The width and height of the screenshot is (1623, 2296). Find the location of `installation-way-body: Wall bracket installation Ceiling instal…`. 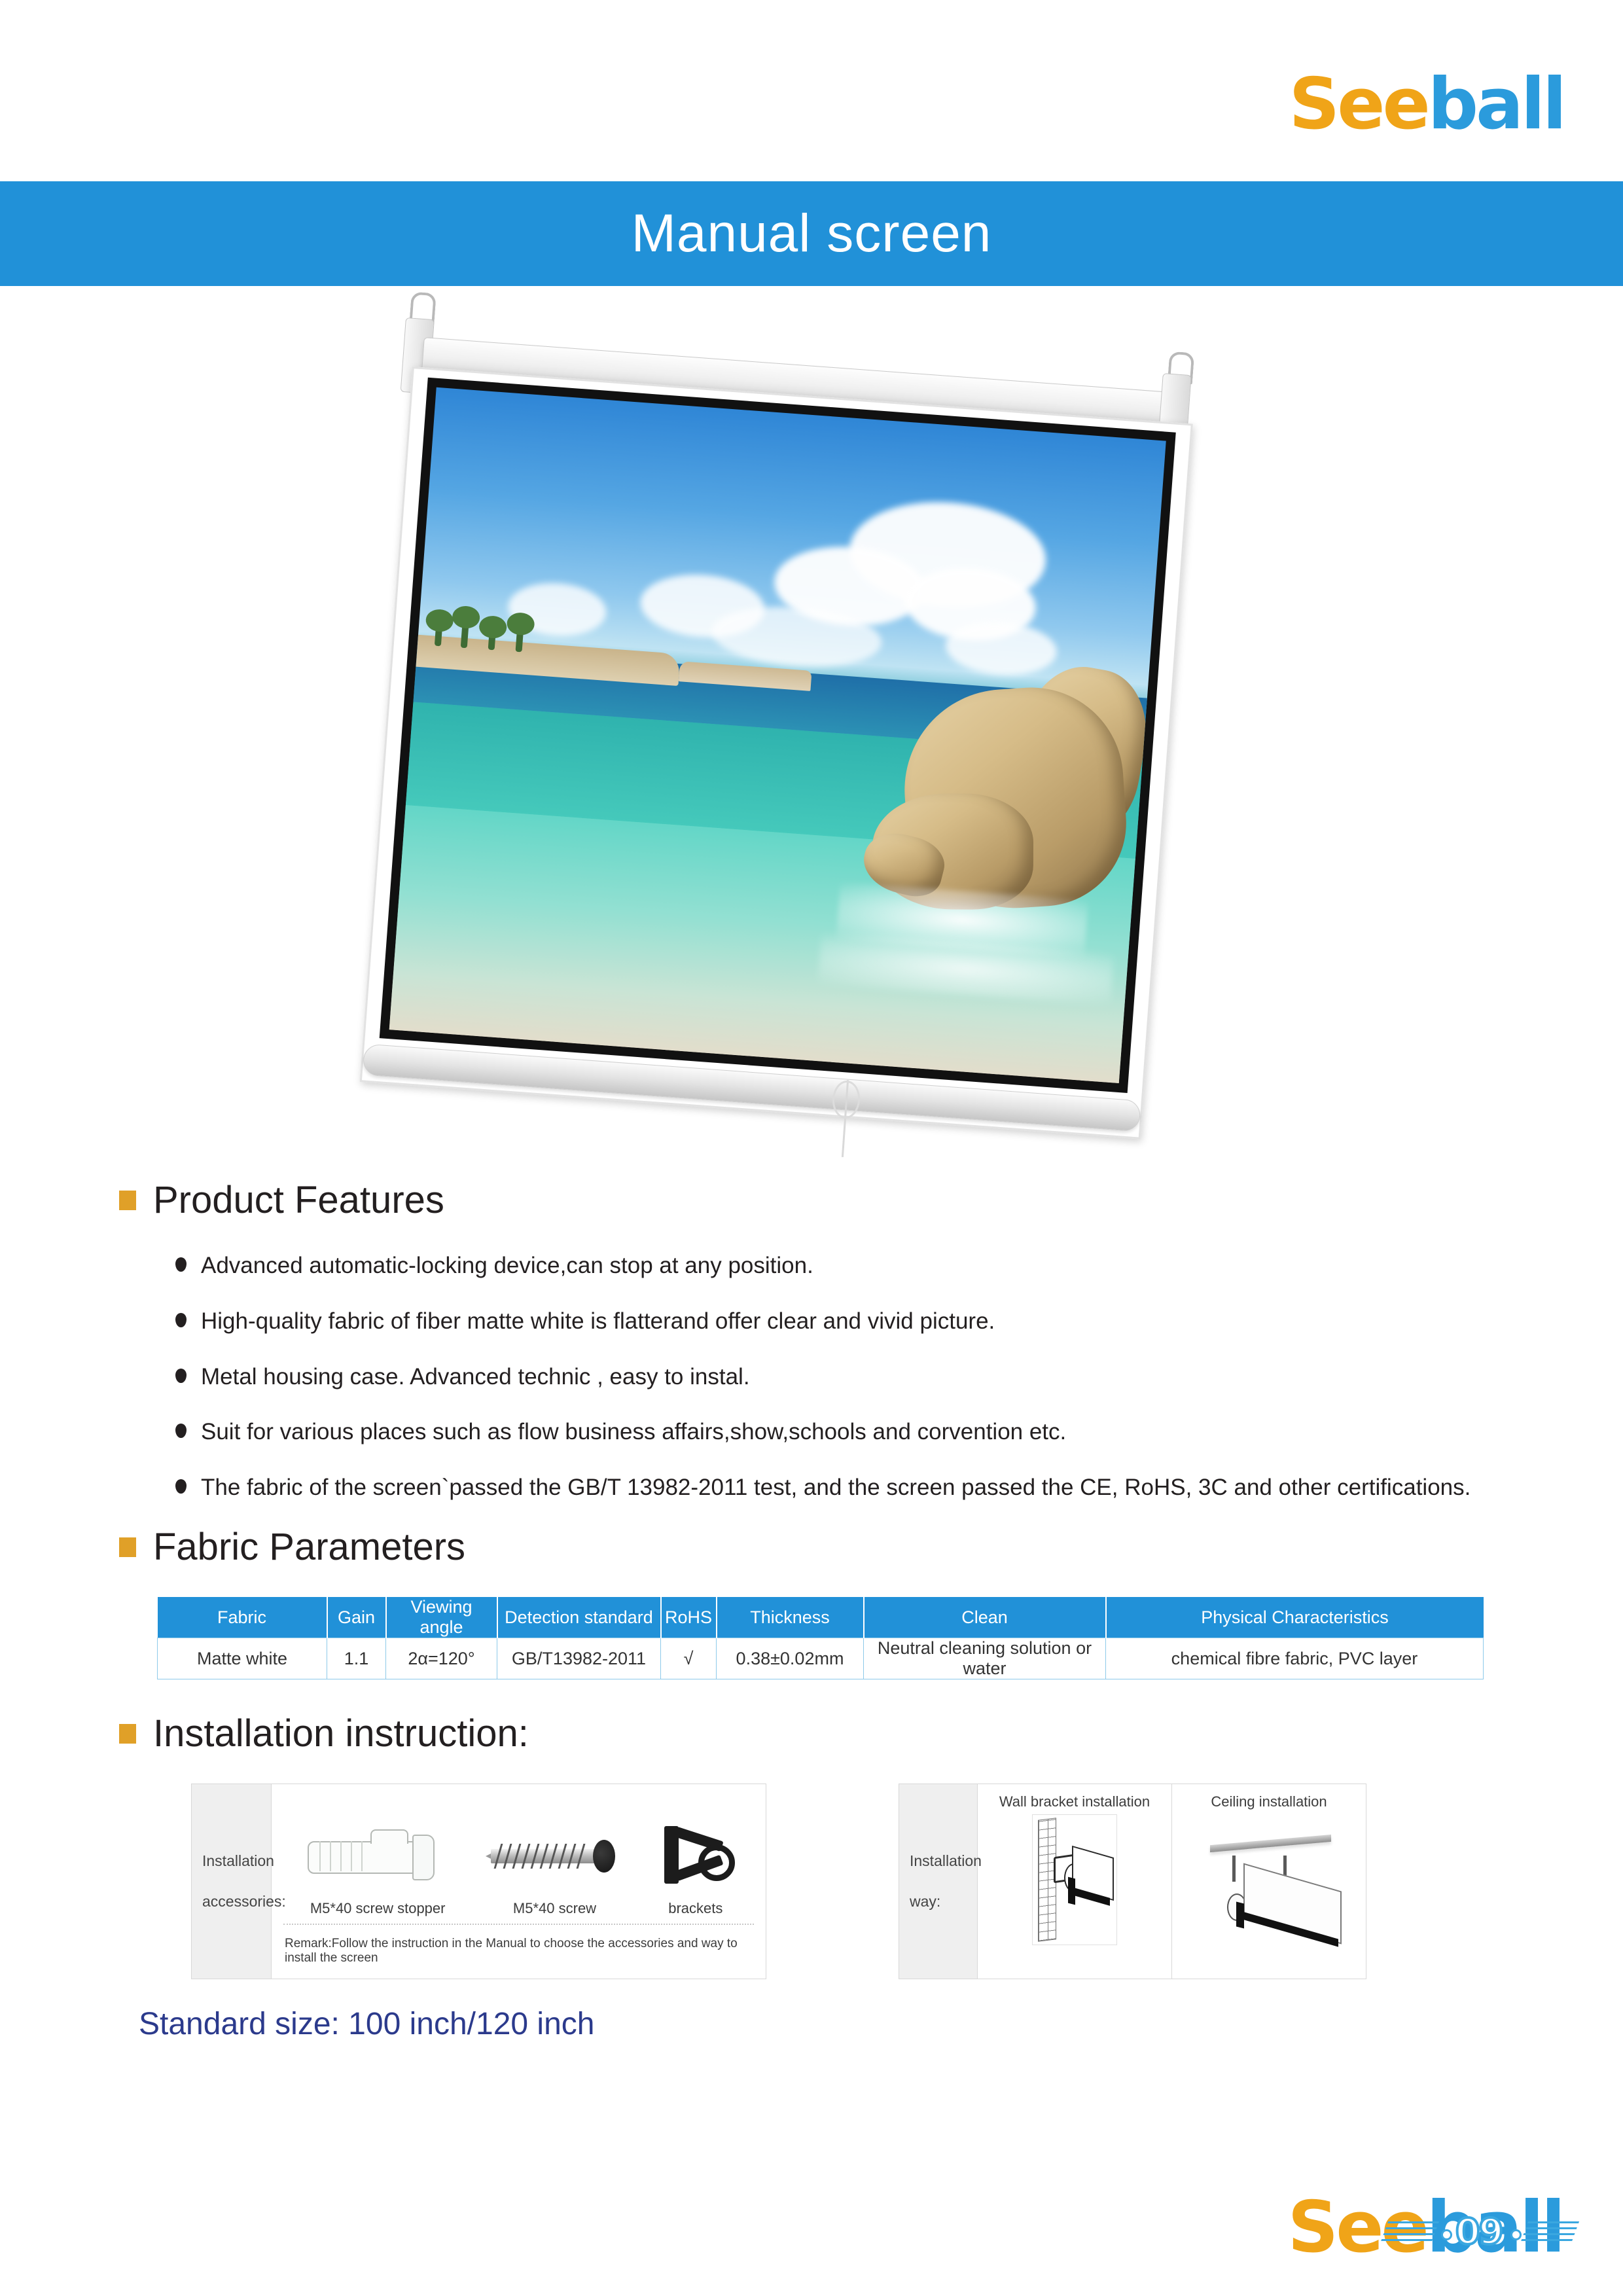

installation-way-body: Wall bracket installation Ceiling instal… is located at coordinates (1172, 1881).